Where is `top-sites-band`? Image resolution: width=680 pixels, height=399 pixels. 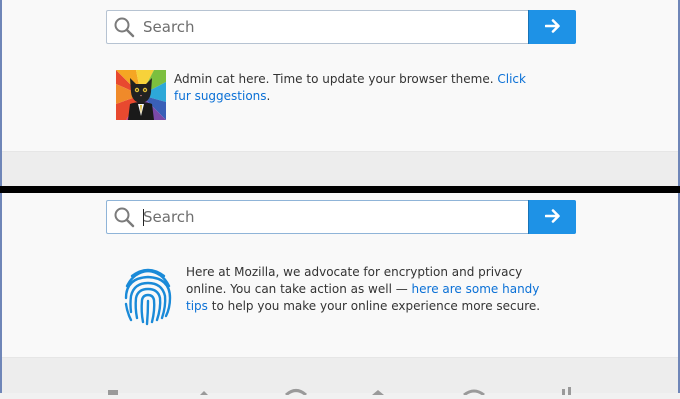 top-sites-band is located at coordinates (340, 168).